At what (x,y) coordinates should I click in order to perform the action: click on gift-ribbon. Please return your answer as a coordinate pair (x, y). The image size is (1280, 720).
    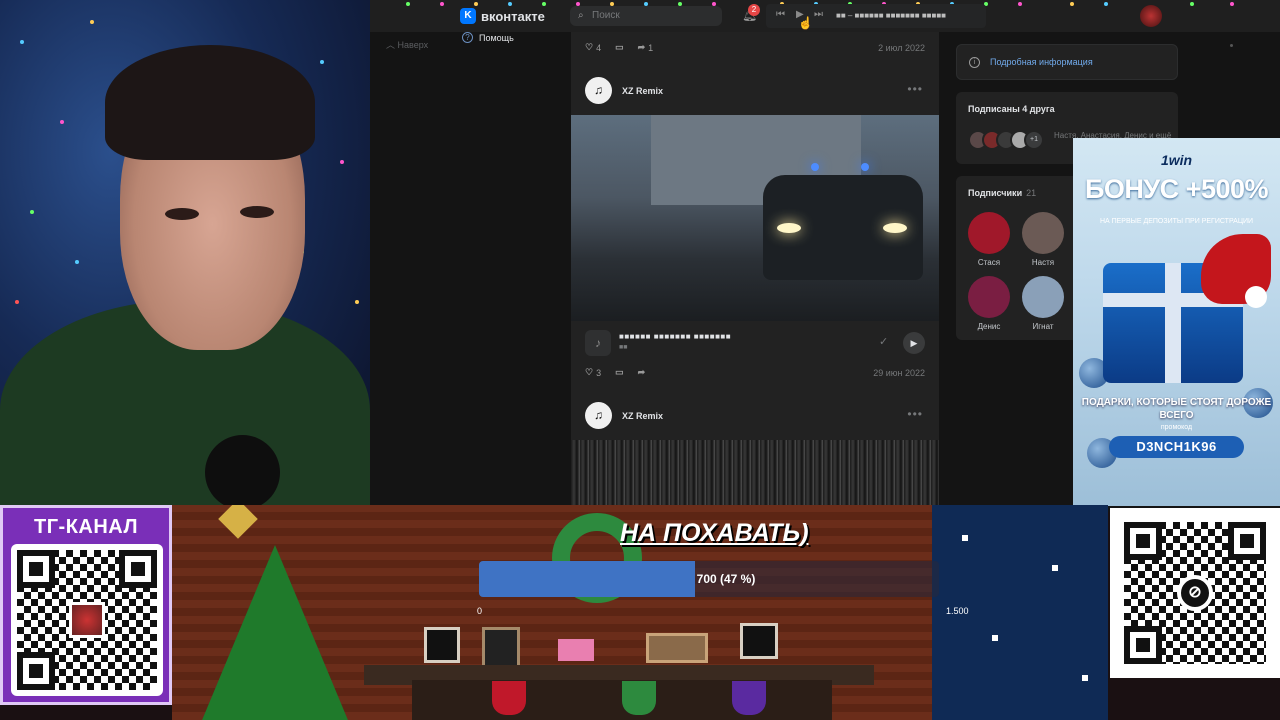
    Looking at the image, I should click on (1173, 323).